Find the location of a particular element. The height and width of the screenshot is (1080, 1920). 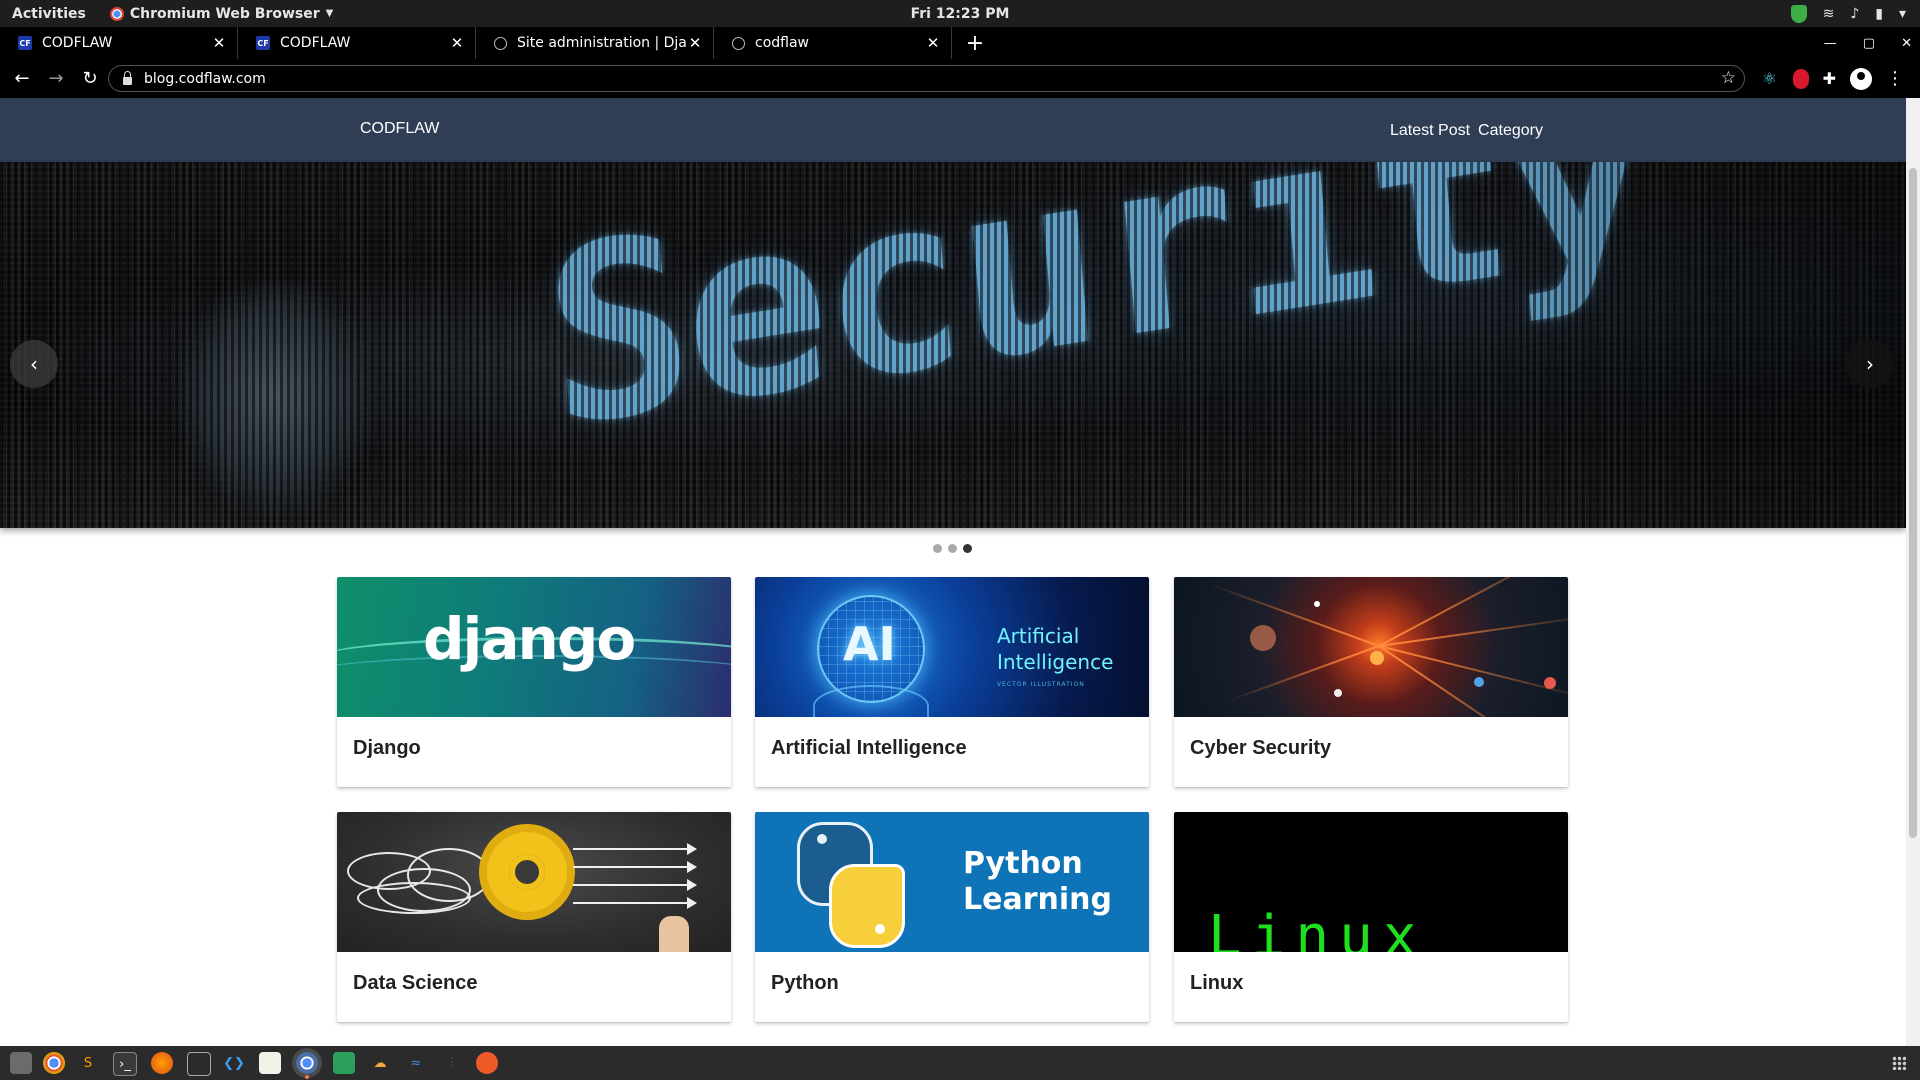

carousel-indicators is located at coordinates (952, 548).